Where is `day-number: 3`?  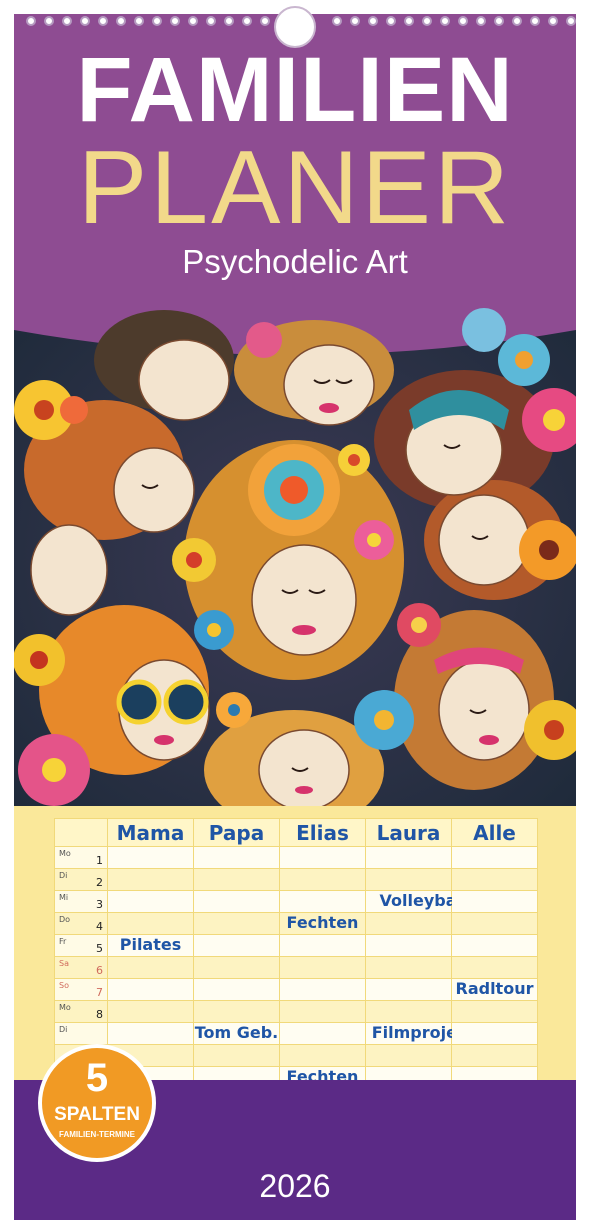
day-number: 3 is located at coordinates (99, 904).